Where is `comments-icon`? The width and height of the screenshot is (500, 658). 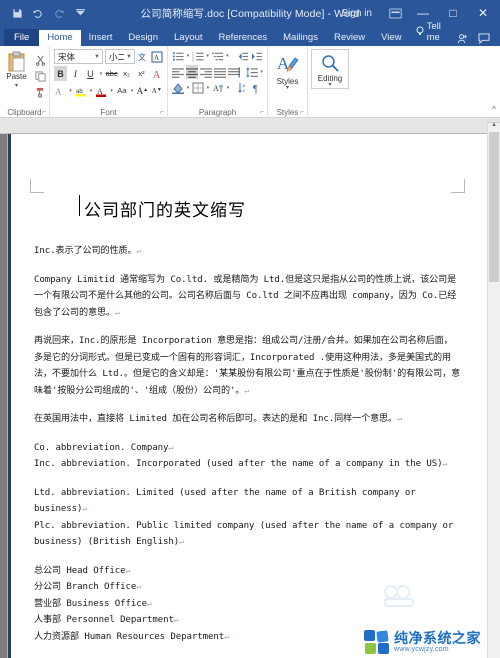 comments-icon is located at coordinates (484, 38).